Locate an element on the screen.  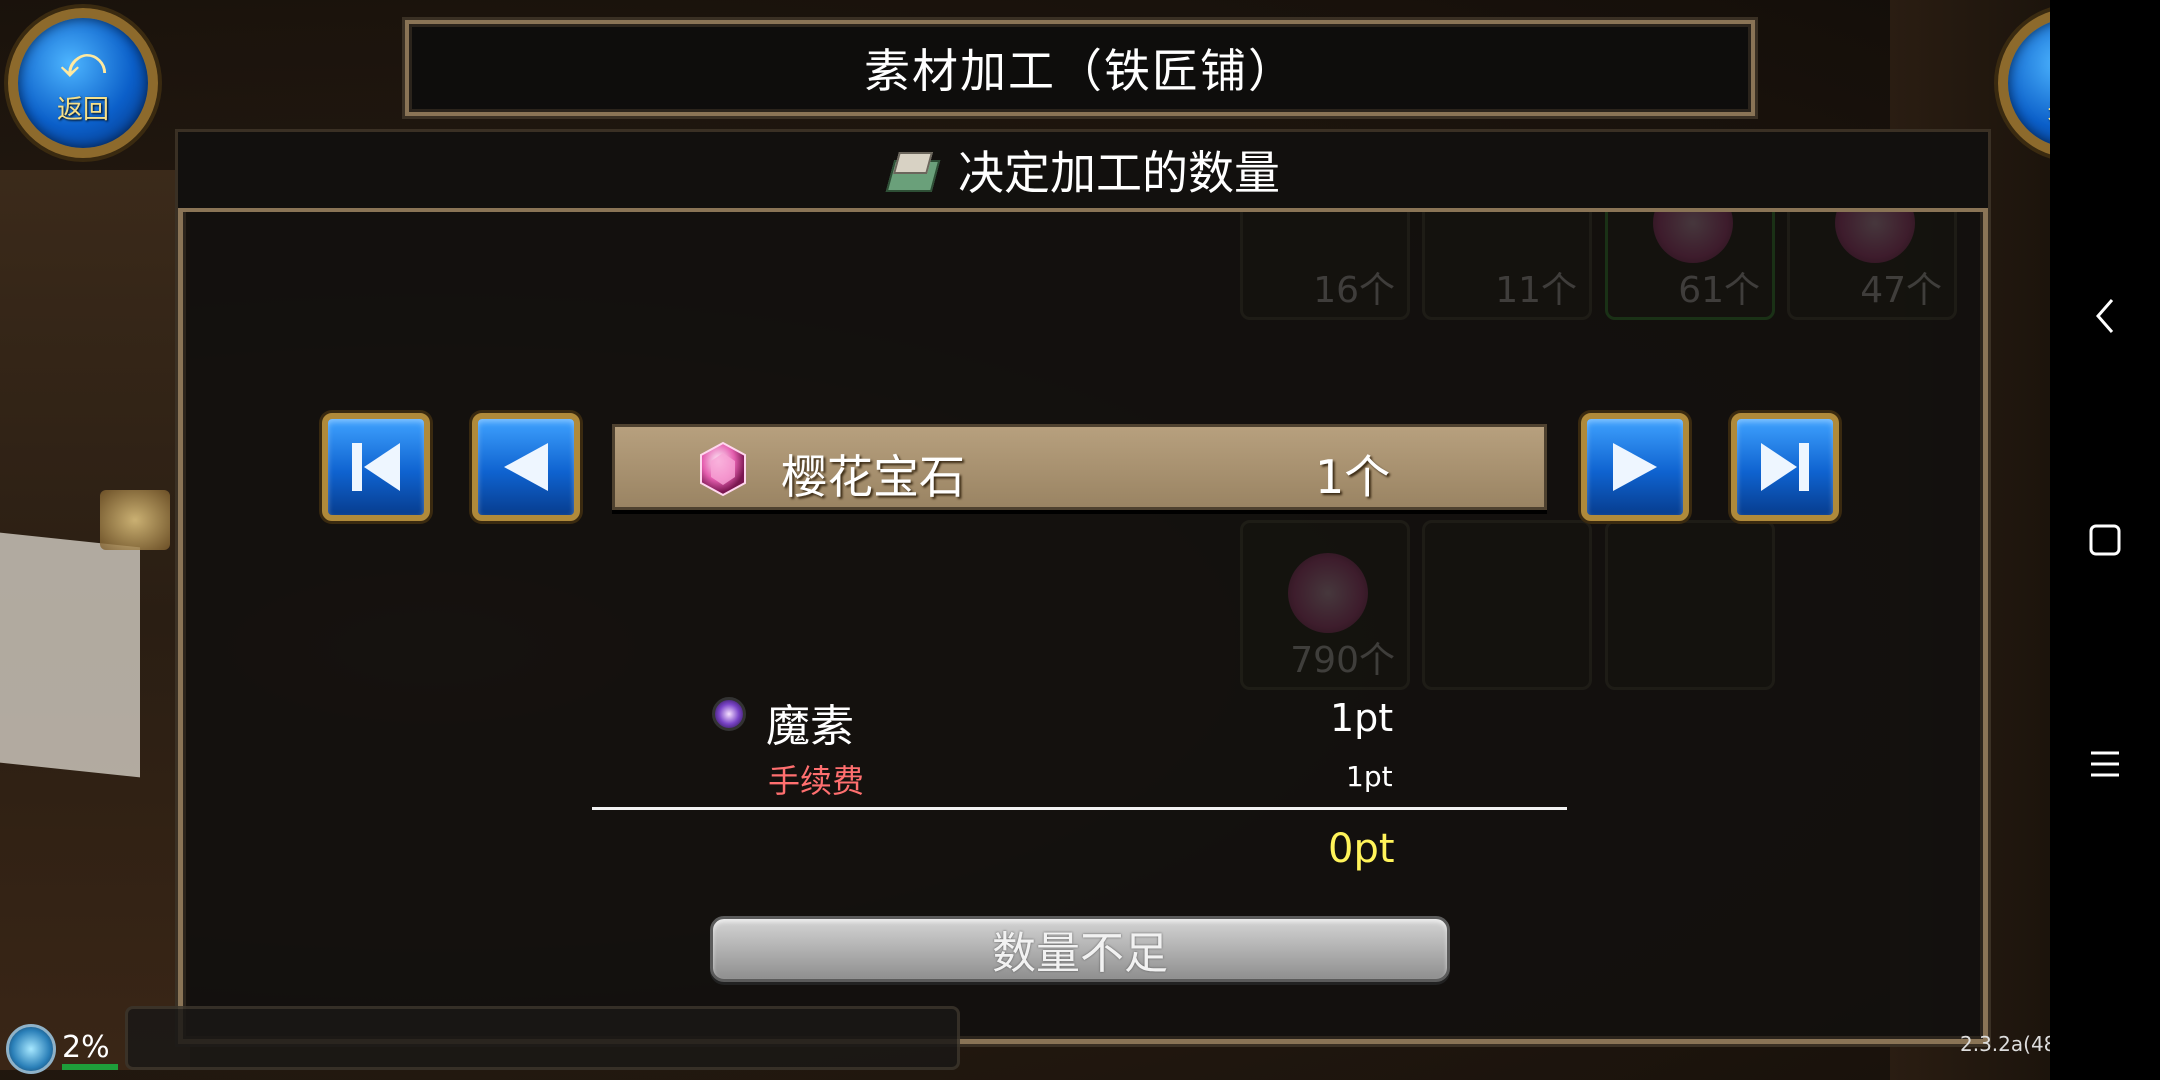
insufficient-quantity-button: 数量不足 is located at coordinates (1080, 949).